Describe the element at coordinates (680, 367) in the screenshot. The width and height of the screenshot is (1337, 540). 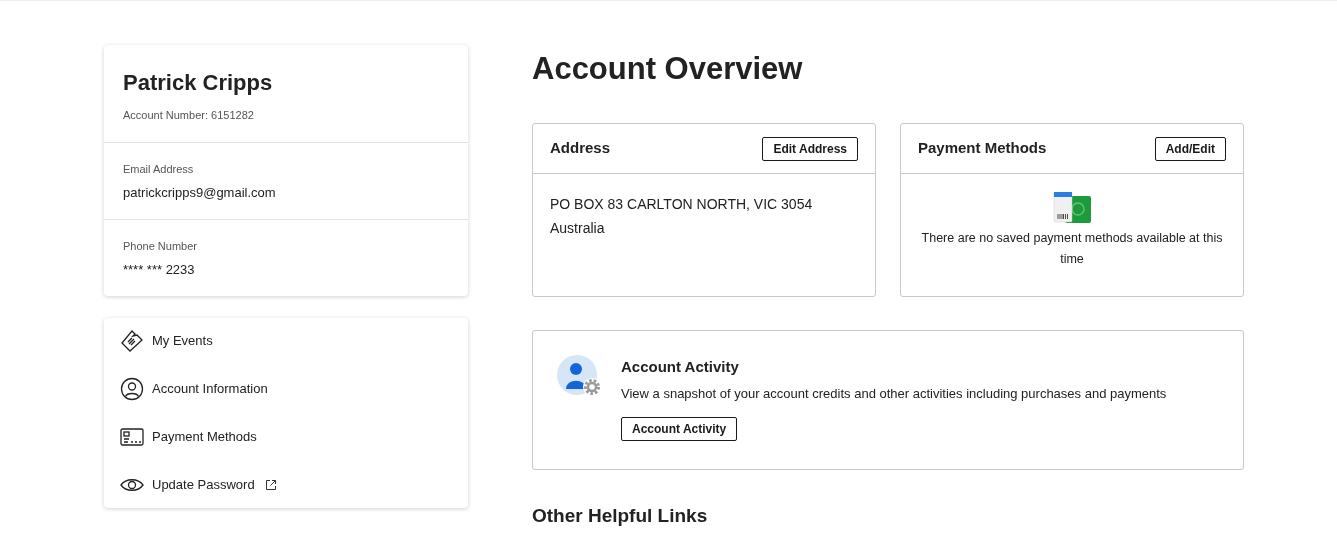
I see `activity-title: Account Activity` at that location.